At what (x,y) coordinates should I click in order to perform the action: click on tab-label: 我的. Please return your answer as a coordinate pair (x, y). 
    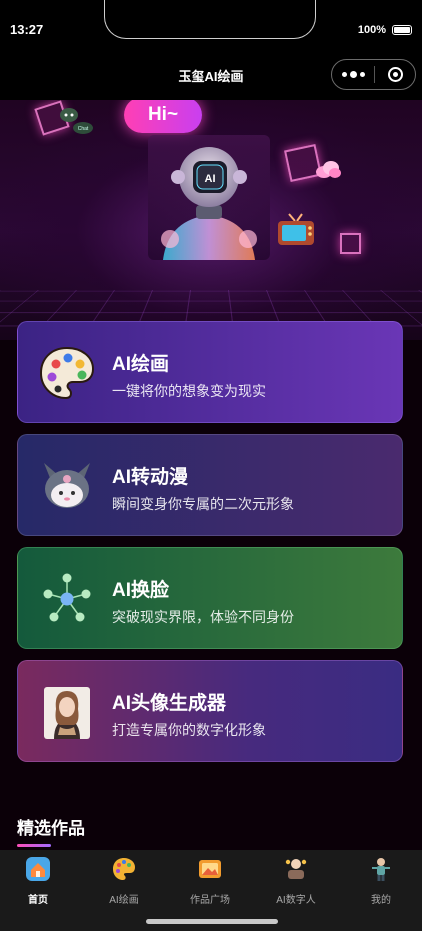
    Looking at the image, I should click on (381, 900).